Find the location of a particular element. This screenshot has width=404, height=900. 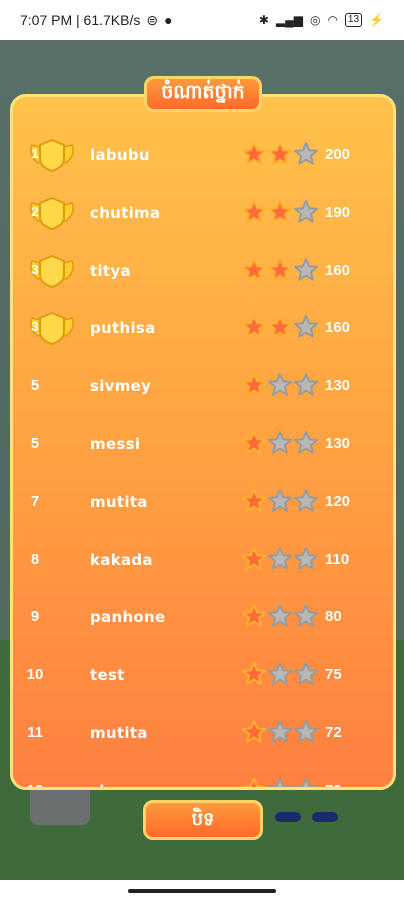

player-name: sivmey is located at coordinates (121, 386).